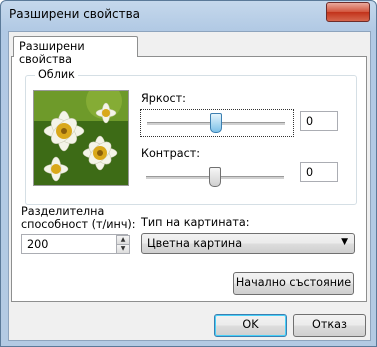 This screenshot has height=347, width=377. What do you see at coordinates (195, 243) in the screenshot?
I see `picture-type-value: Цветна картина` at bounding box center [195, 243].